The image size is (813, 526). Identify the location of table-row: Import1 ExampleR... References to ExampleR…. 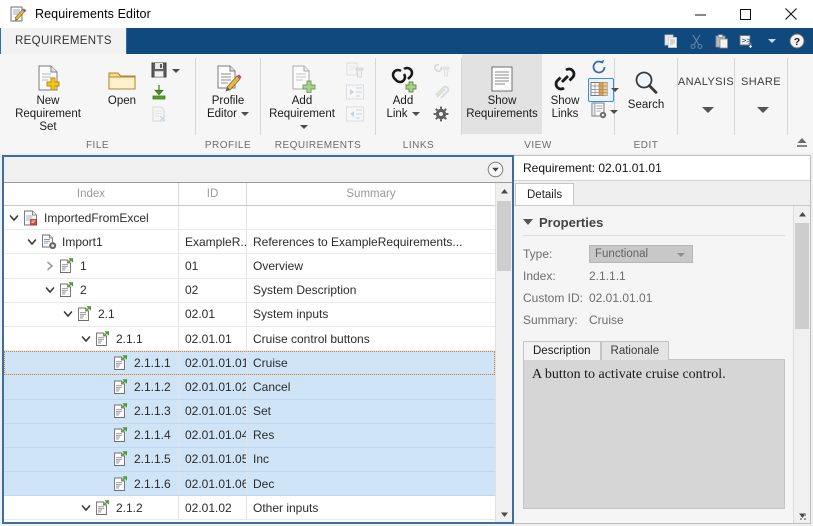
(249, 242).